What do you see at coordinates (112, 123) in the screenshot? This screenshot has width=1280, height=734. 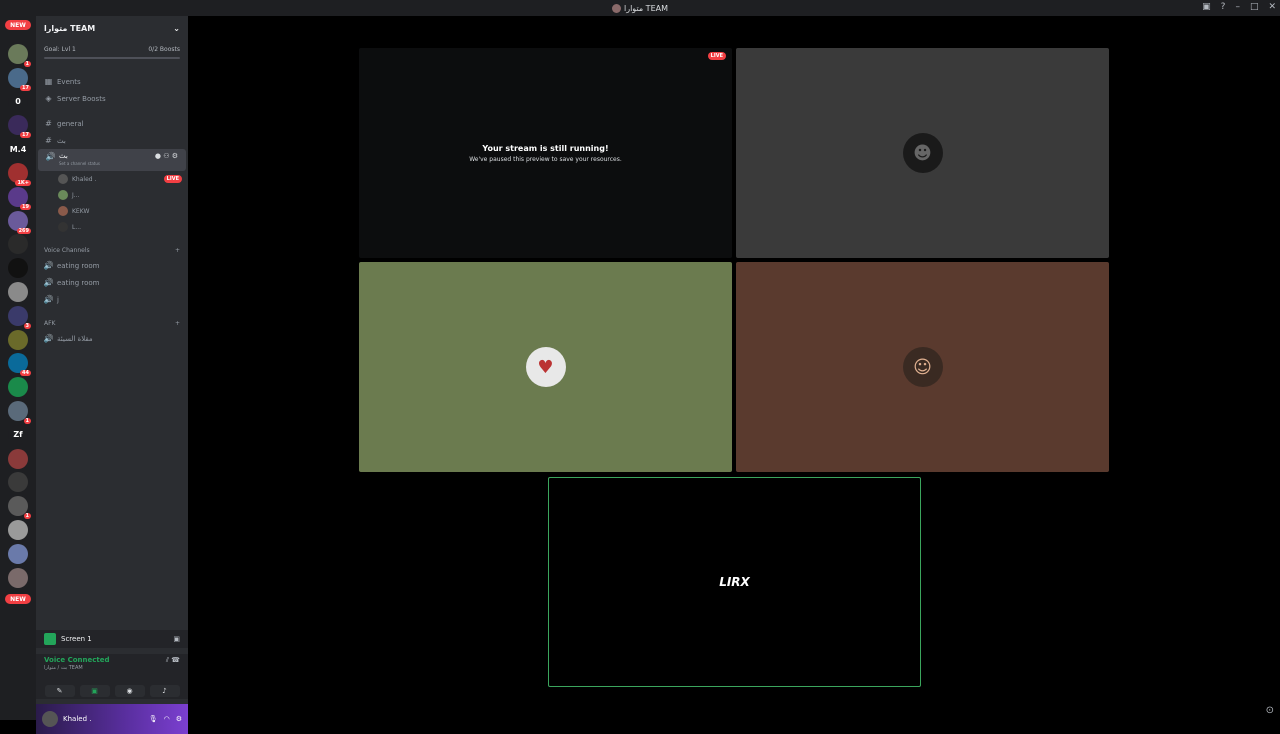 I see `channel-general: # general` at bounding box center [112, 123].